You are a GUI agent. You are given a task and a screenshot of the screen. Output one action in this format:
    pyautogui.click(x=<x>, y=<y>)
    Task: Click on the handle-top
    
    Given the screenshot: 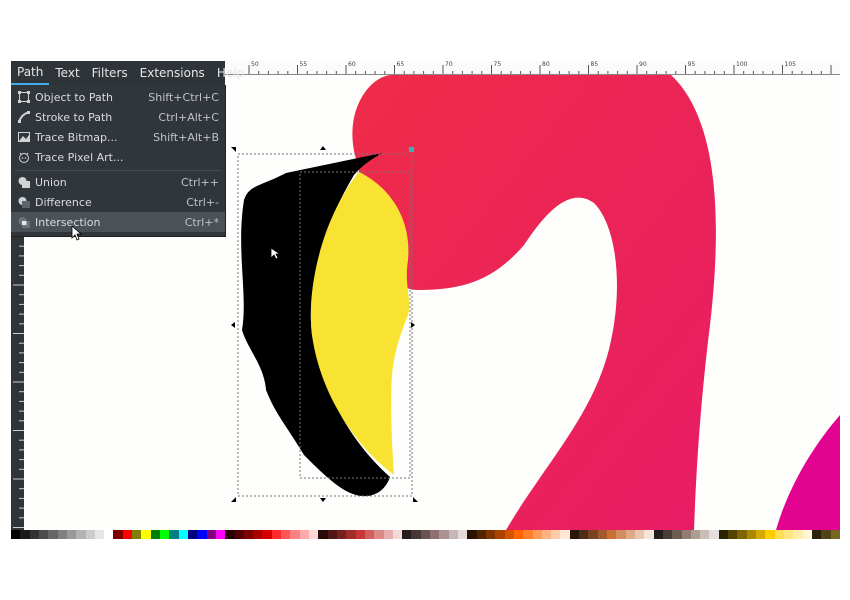 What is the action you would take?
    pyautogui.click(x=323, y=148)
    